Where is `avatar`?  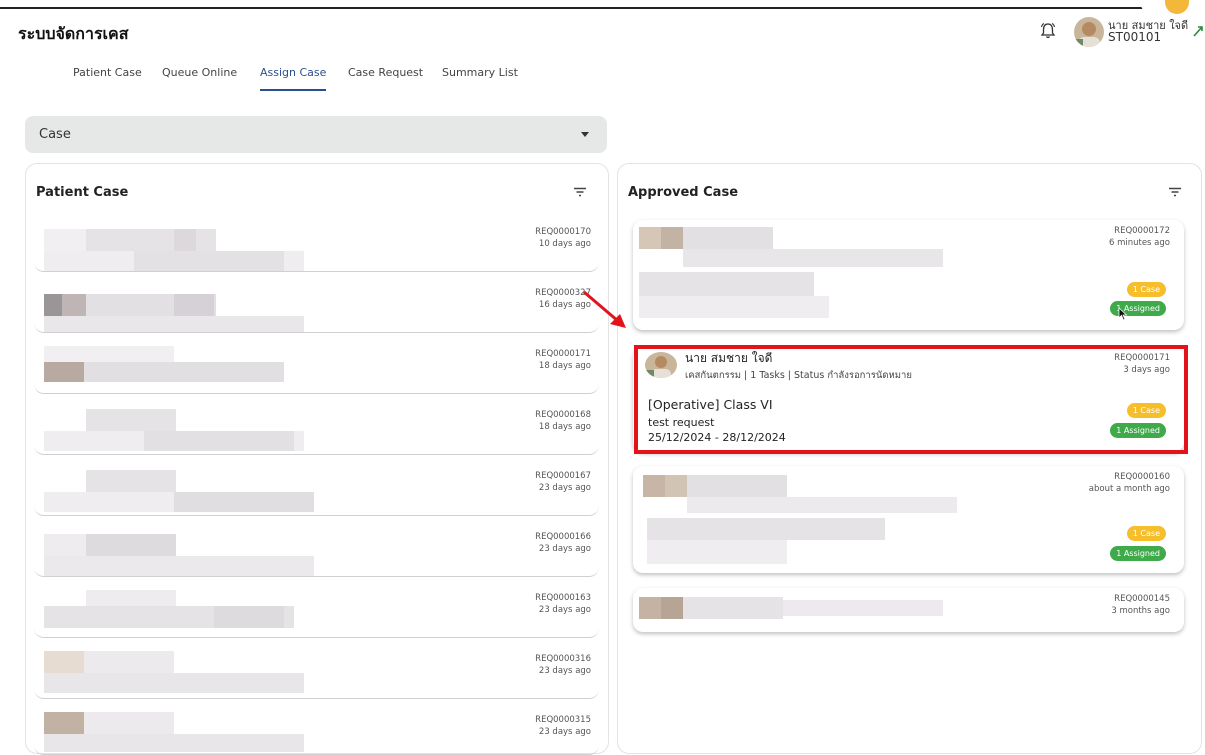
avatar is located at coordinates (1089, 32).